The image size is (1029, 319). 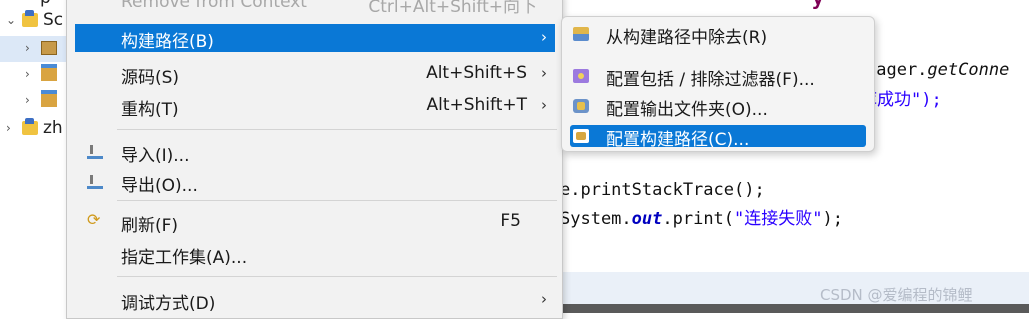 What do you see at coordinates (315, 106) in the screenshot?
I see `menu-item-refactor: 重构(T) Alt+Shift+T ›` at bounding box center [315, 106].